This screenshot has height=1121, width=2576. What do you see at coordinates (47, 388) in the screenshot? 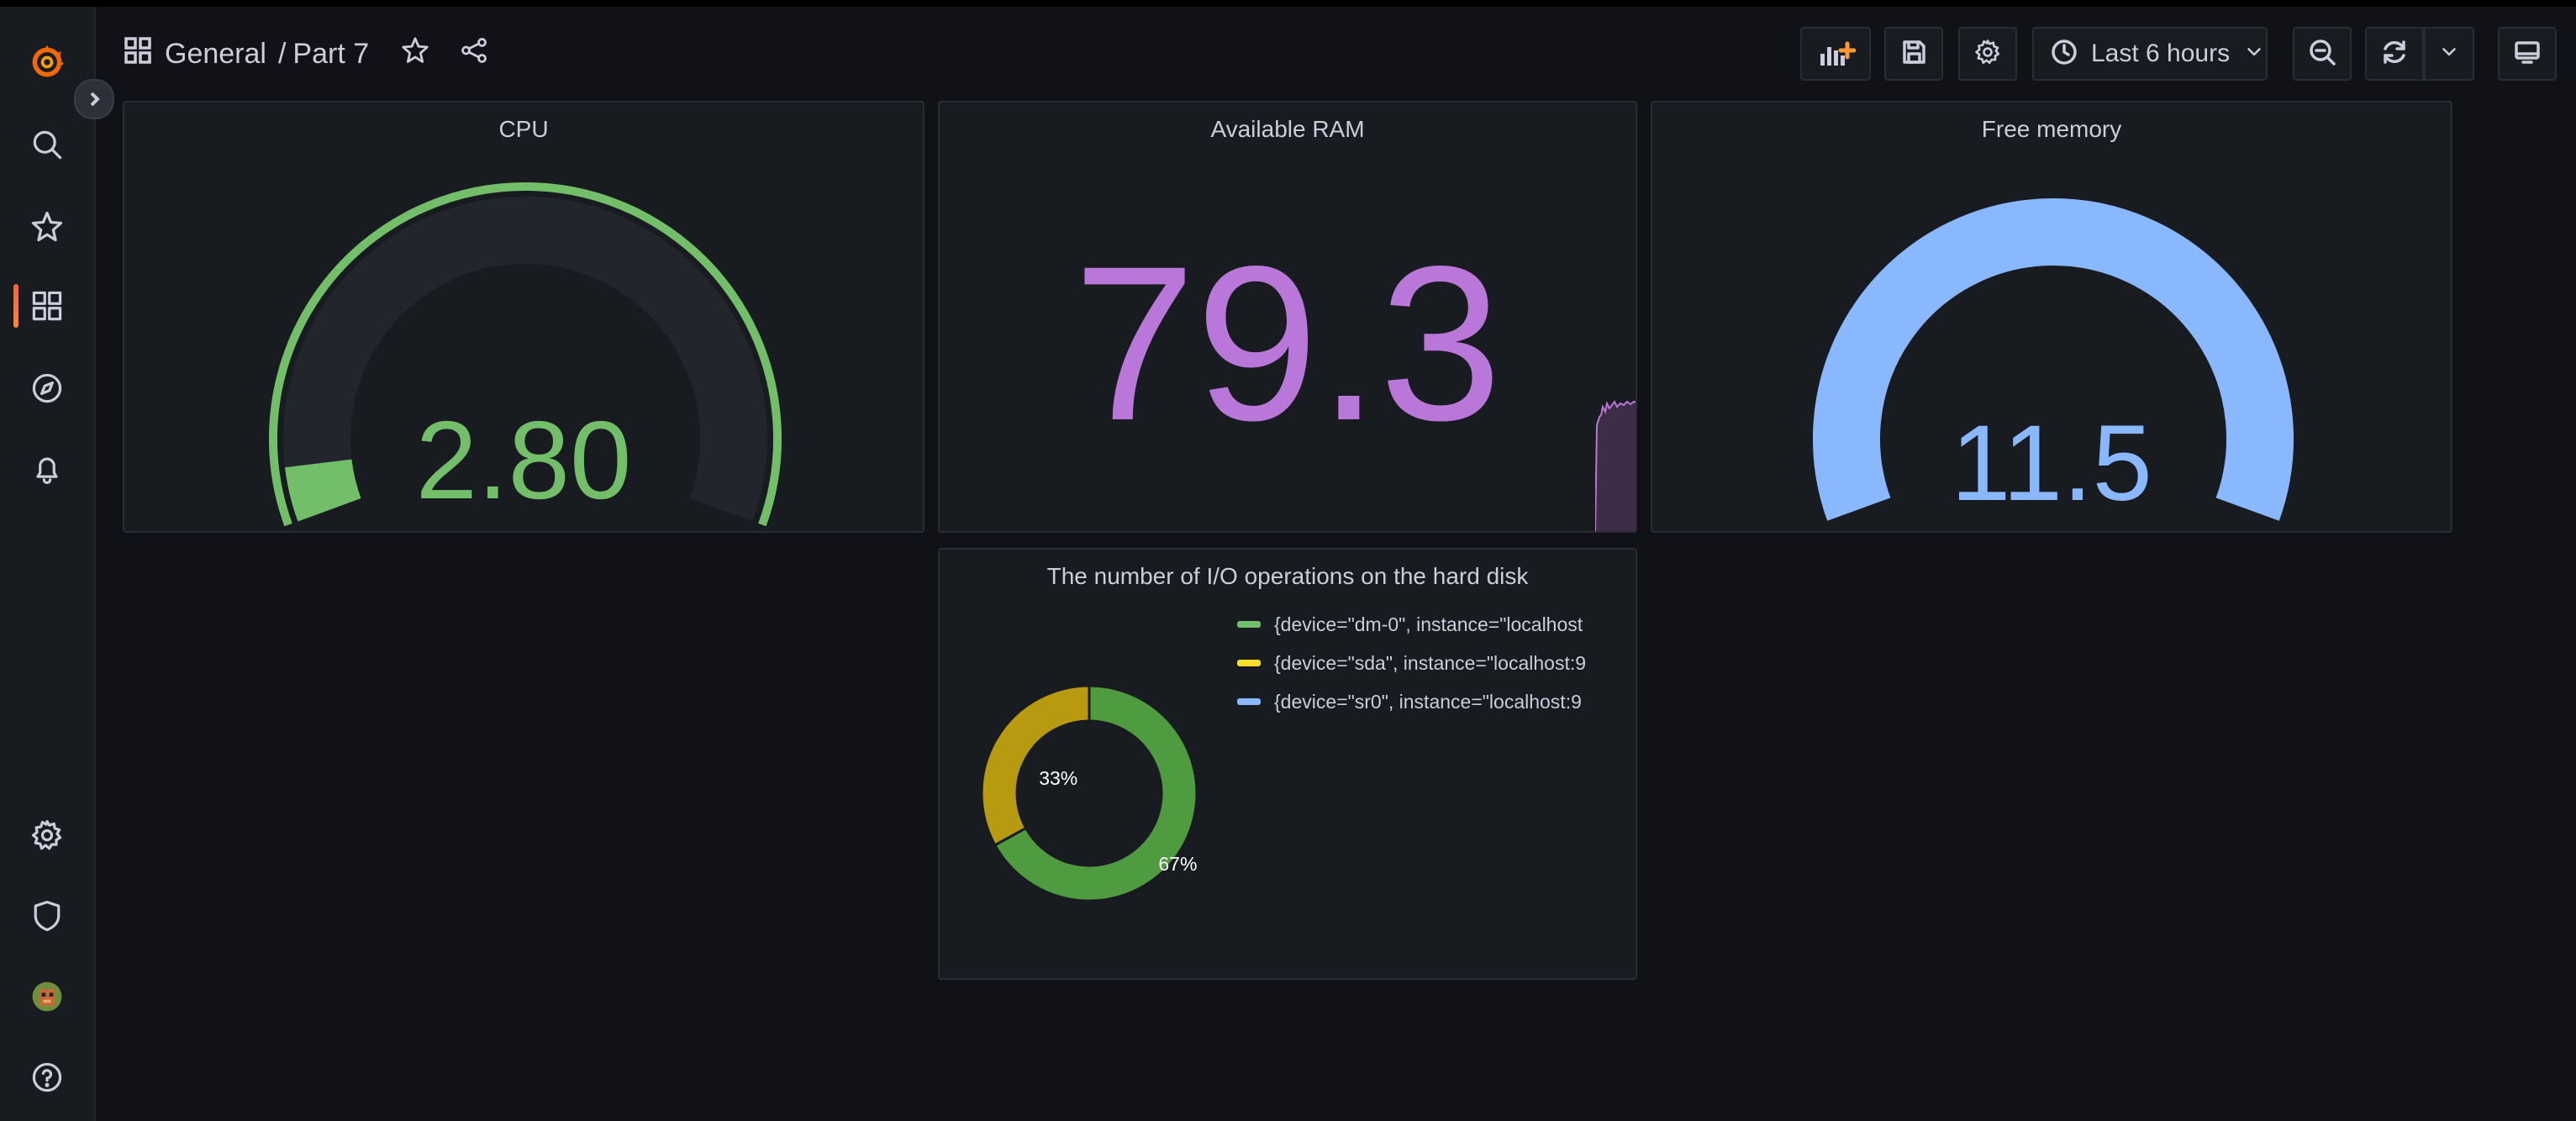
I see `explore-icon` at bounding box center [47, 388].